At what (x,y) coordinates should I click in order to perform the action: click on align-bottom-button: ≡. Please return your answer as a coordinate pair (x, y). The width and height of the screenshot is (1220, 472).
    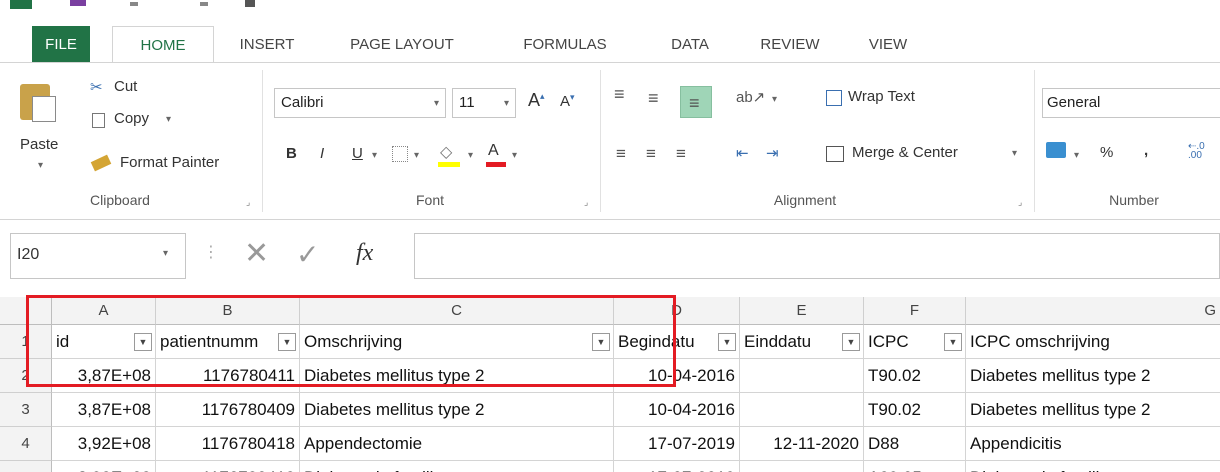
    Looking at the image, I should click on (696, 102).